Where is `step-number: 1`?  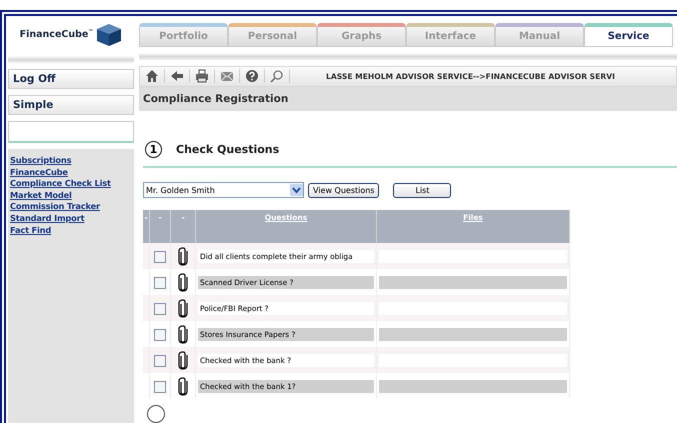 step-number: 1 is located at coordinates (153, 149).